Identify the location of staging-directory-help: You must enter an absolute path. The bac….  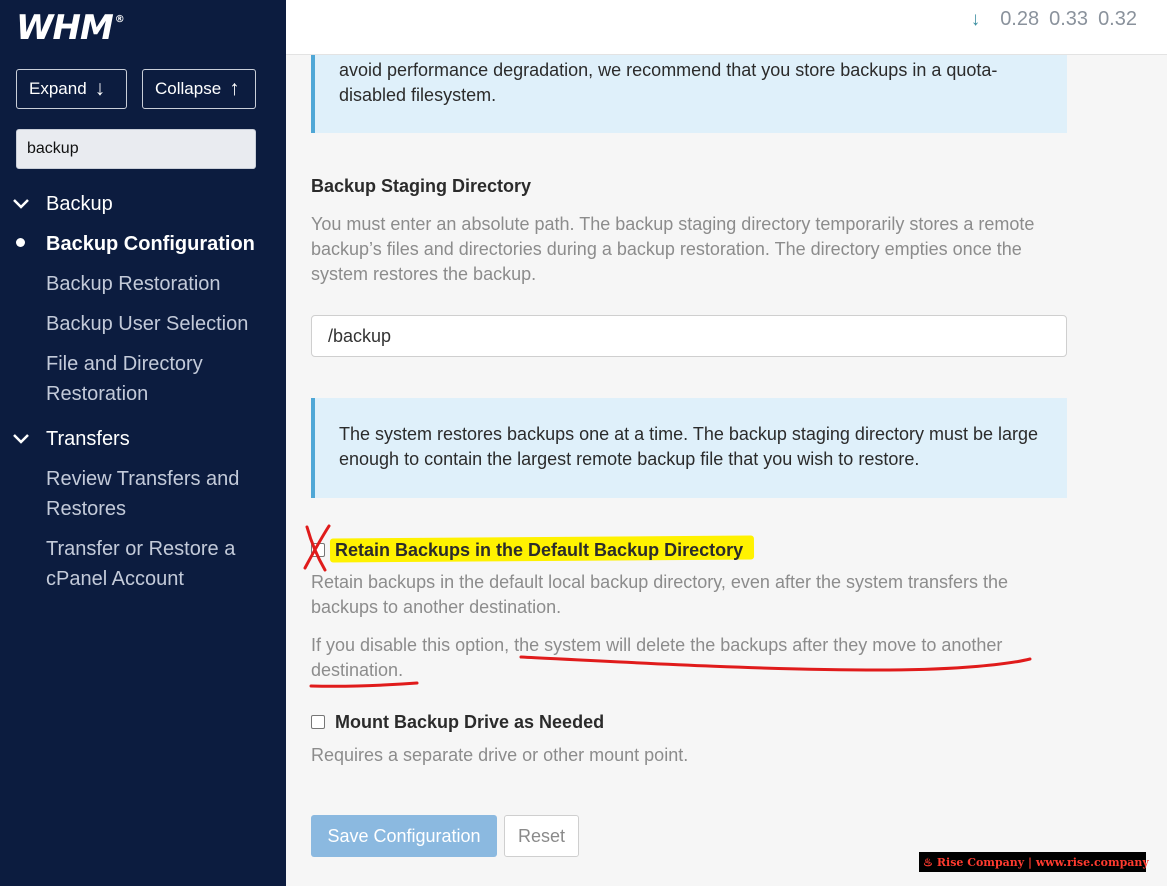
(673, 249).